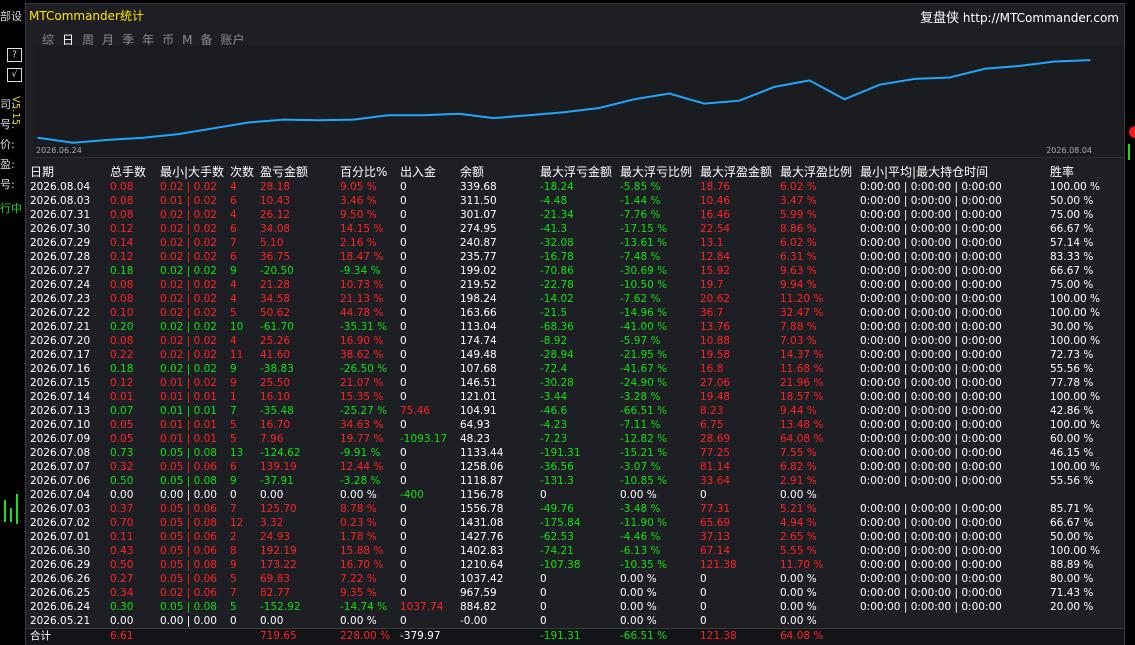 This screenshot has height=645, width=1135. What do you see at coordinates (482, 467) in the screenshot?
I see `cell-balance: 1258.06` at bounding box center [482, 467].